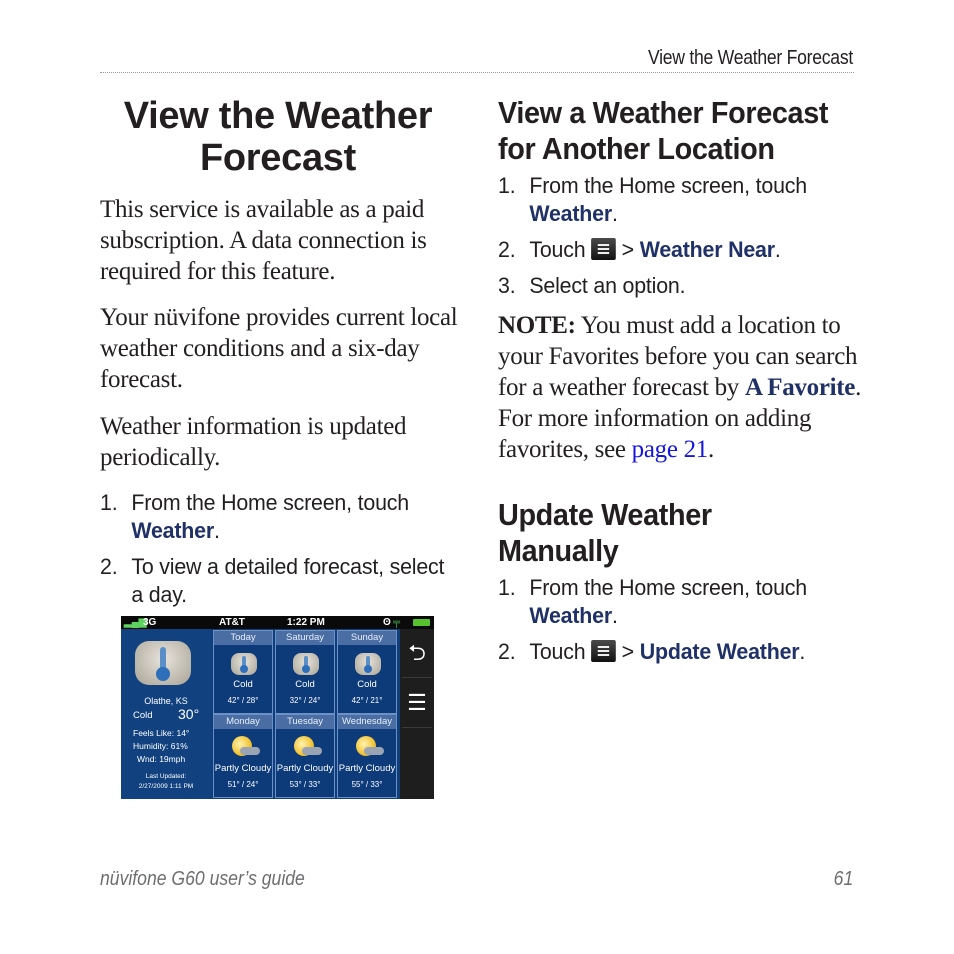 The width and height of the screenshot is (954, 954). I want to click on forecast-day-cell: Monday Partly Cloudy 51° / 24°, so click(243, 756).